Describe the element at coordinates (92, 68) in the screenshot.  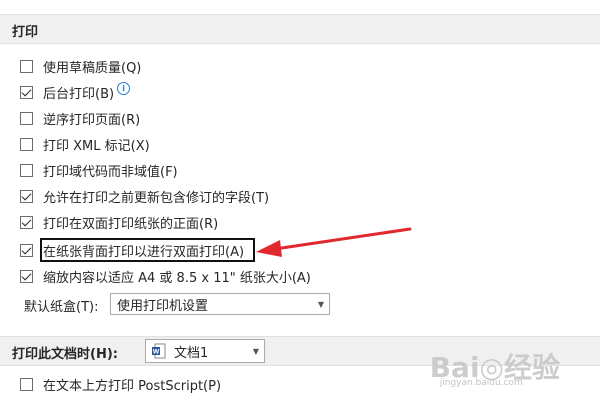
I see `option-label: 使用草稿质量(Q)` at that location.